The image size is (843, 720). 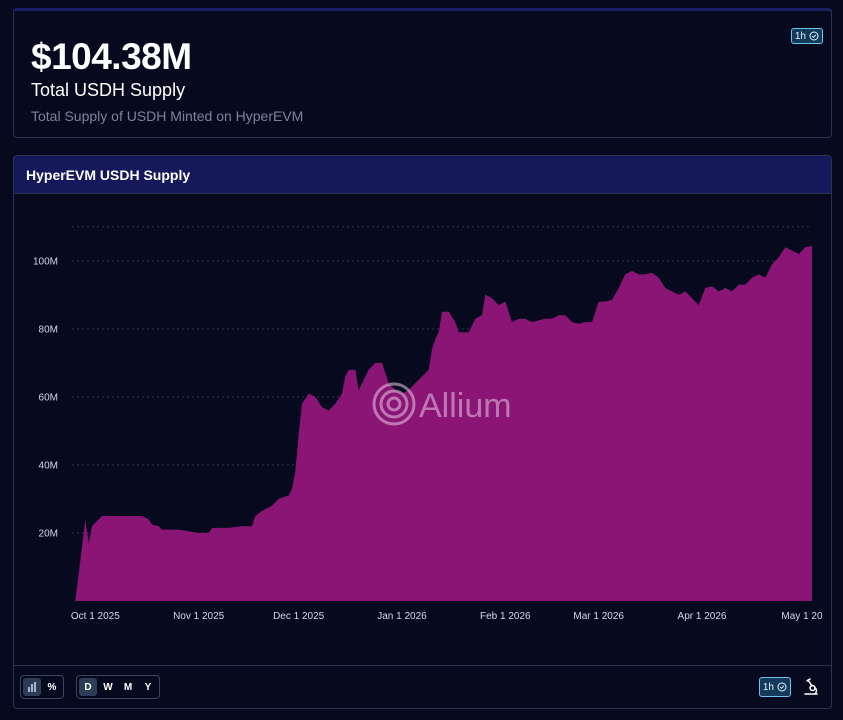 What do you see at coordinates (800, 36) in the screenshot?
I see `refresh-interval-label: 1h` at bounding box center [800, 36].